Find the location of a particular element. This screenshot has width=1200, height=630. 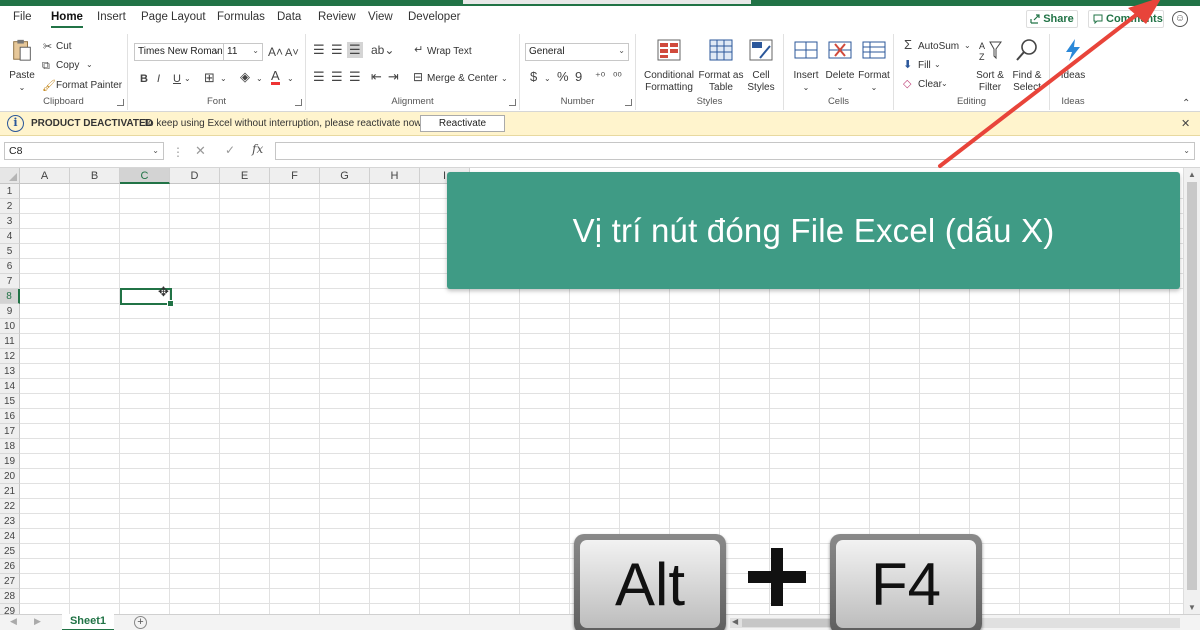

callout-text: Vị trí nút đóng File Excel (dấu X) is located at coordinates (813, 230).